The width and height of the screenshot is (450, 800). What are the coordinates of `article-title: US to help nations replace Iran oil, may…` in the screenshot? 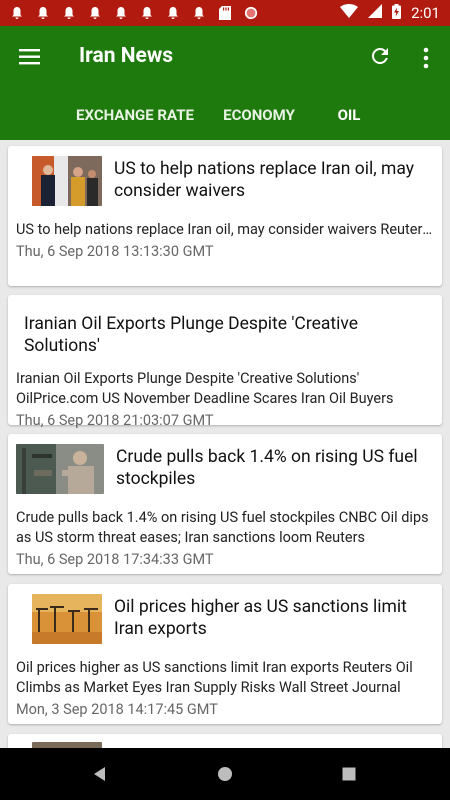 It's located at (264, 180).